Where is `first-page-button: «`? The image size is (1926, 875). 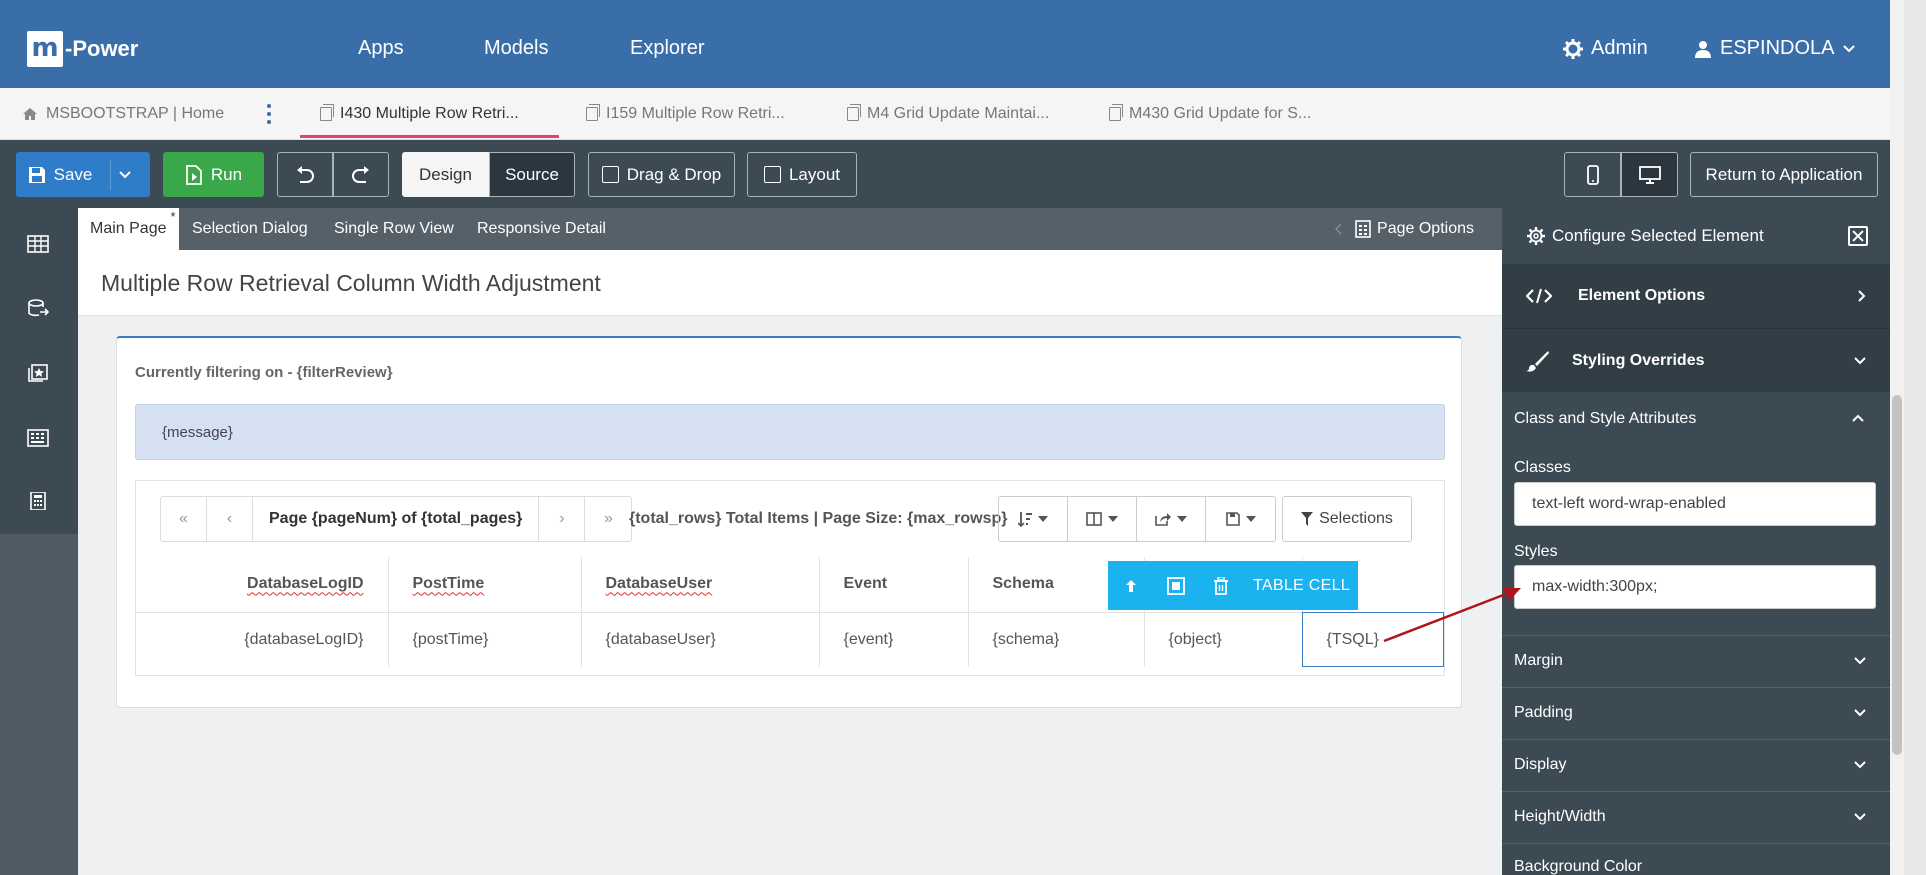
first-page-button: « is located at coordinates (184, 519).